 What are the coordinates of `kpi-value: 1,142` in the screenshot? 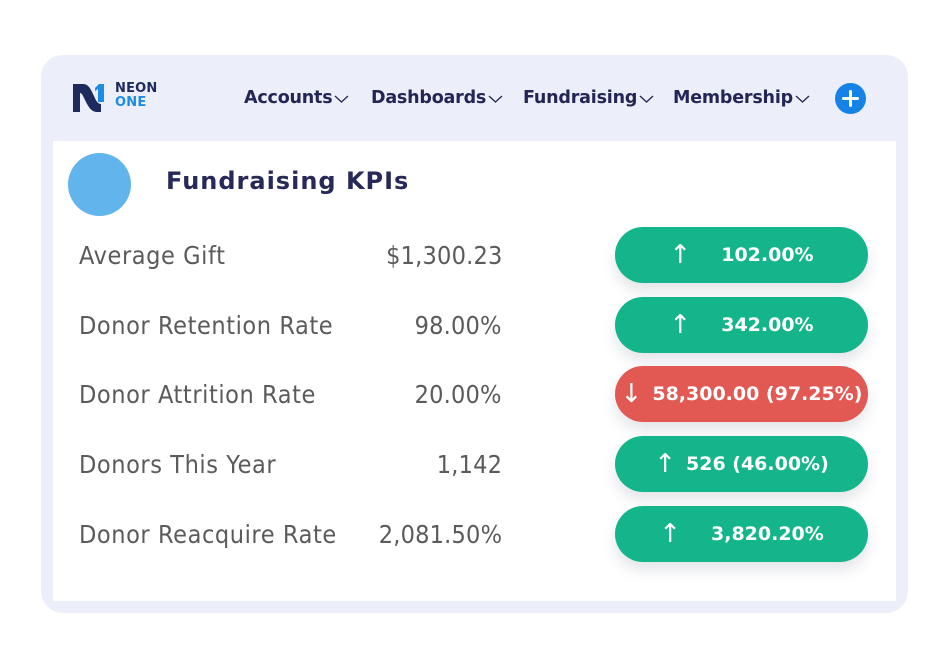 It's located at (469, 464).